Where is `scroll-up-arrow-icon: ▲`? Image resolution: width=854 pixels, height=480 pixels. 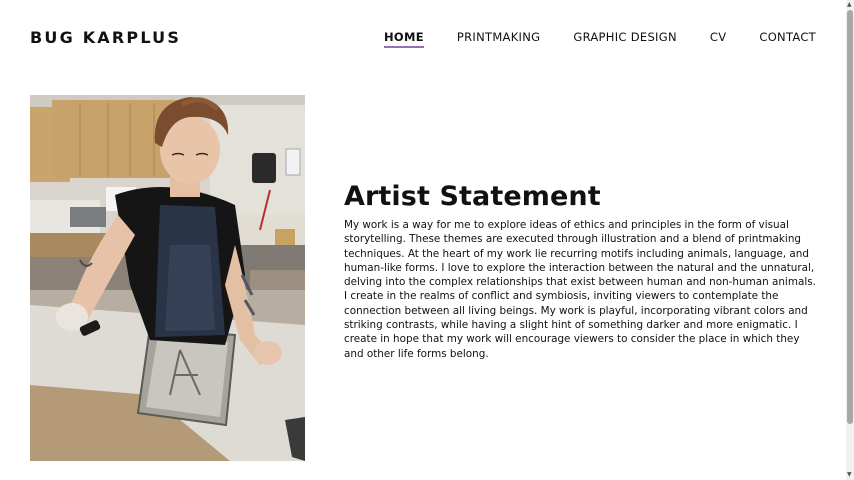 scroll-up-arrow-icon: ▲ is located at coordinates (849, 5).